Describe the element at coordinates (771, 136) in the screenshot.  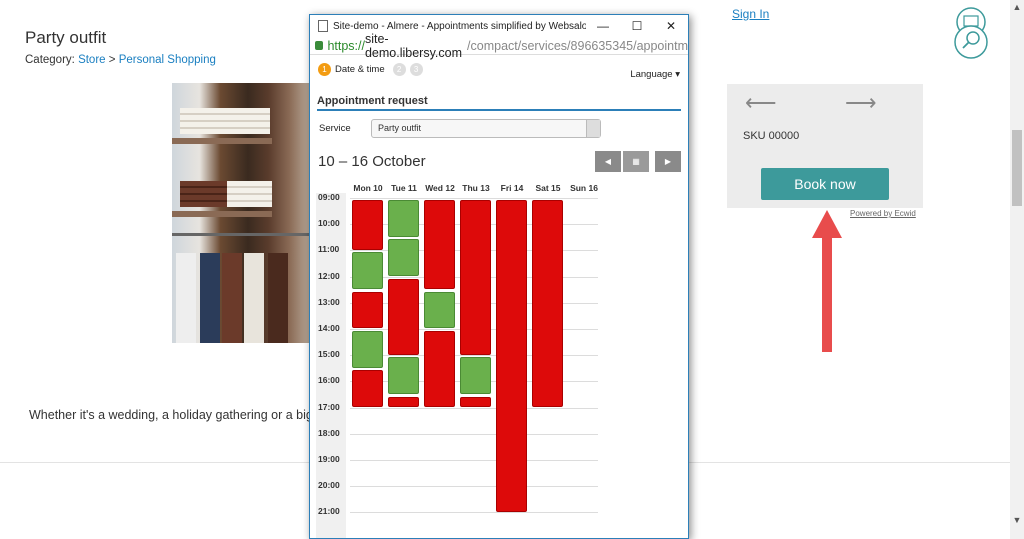
I see `sku-label: SKU 00000` at that location.